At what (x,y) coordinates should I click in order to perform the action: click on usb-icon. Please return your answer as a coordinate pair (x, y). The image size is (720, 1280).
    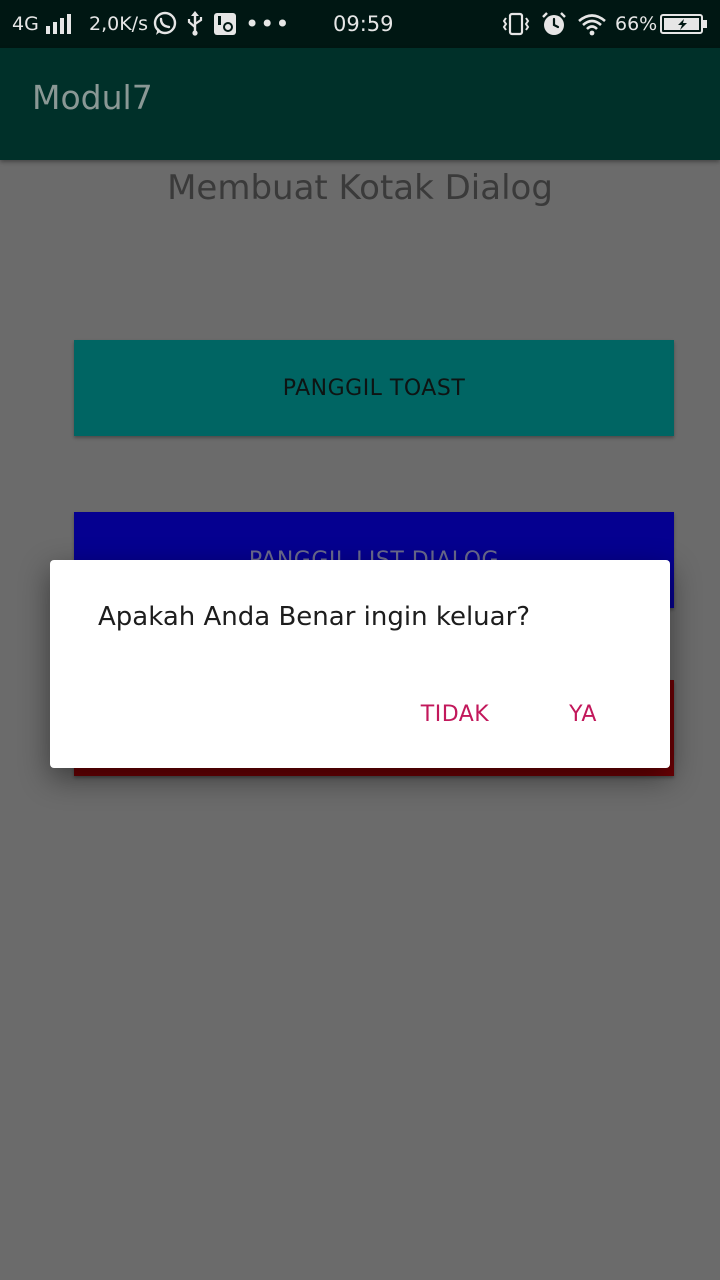
    Looking at the image, I should click on (195, 24).